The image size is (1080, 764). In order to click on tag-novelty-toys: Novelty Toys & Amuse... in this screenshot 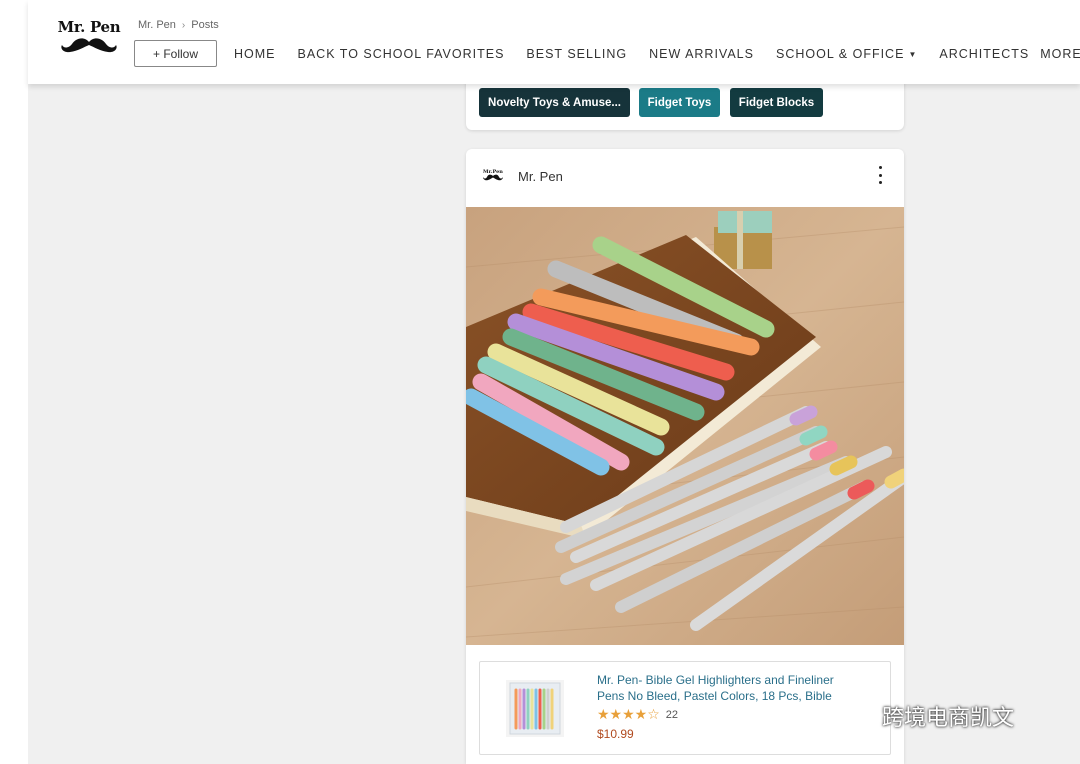, I will do `click(554, 102)`.